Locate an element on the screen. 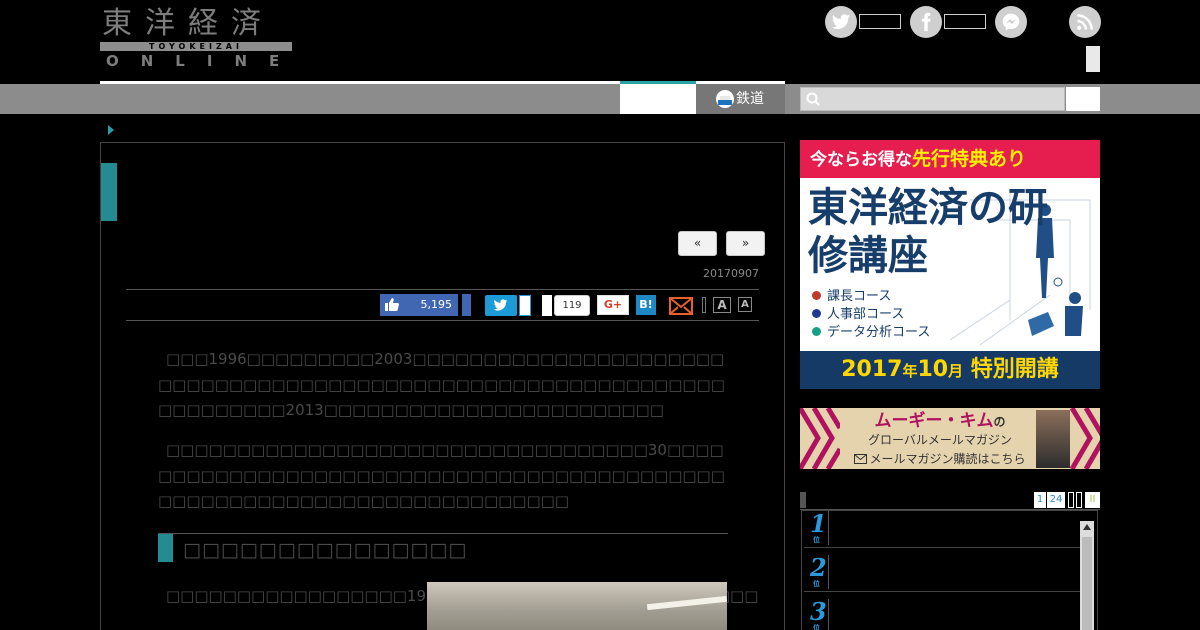  facebook-icon is located at coordinates (926, 22).